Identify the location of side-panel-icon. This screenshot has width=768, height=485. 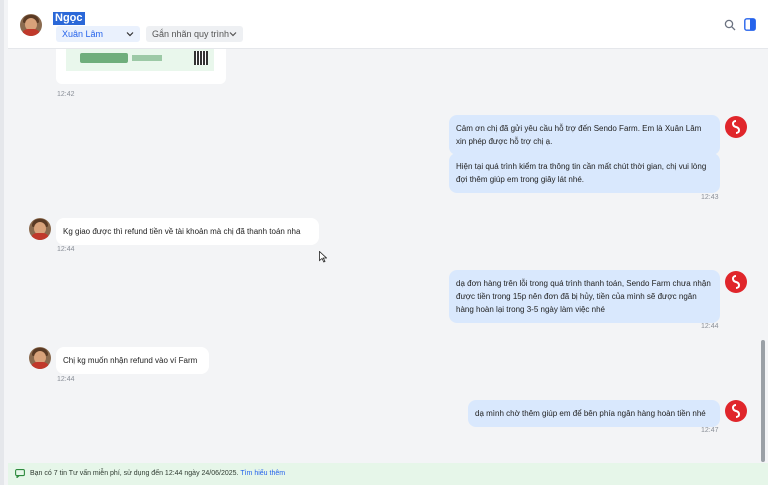
(750, 24).